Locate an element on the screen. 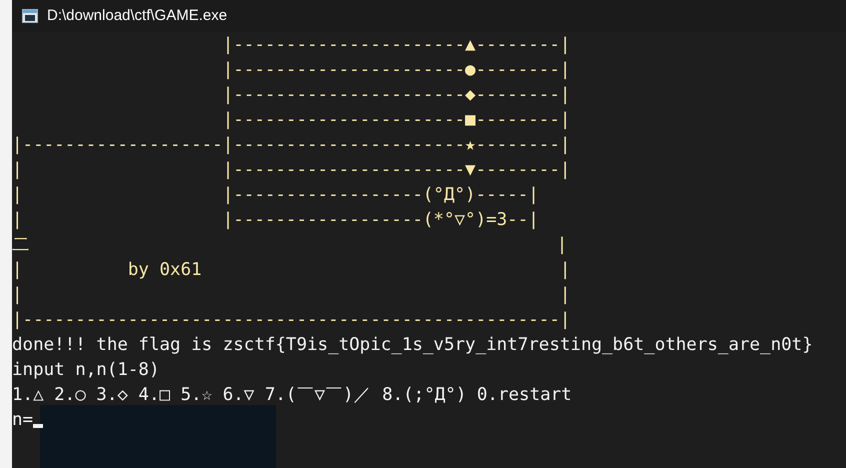  input-prompt: n= is located at coordinates (23, 420).